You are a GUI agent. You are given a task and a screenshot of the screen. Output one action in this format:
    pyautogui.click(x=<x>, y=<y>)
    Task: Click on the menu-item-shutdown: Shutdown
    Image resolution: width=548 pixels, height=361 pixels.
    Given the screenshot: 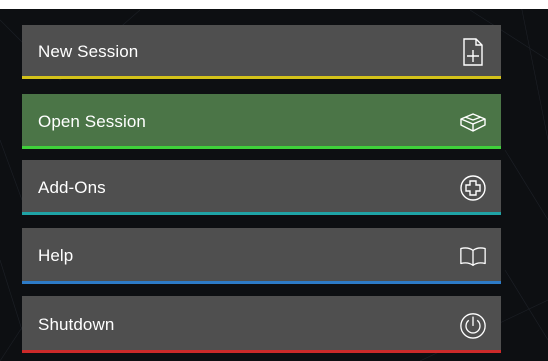 What is the action you would take?
    pyautogui.click(x=261, y=324)
    